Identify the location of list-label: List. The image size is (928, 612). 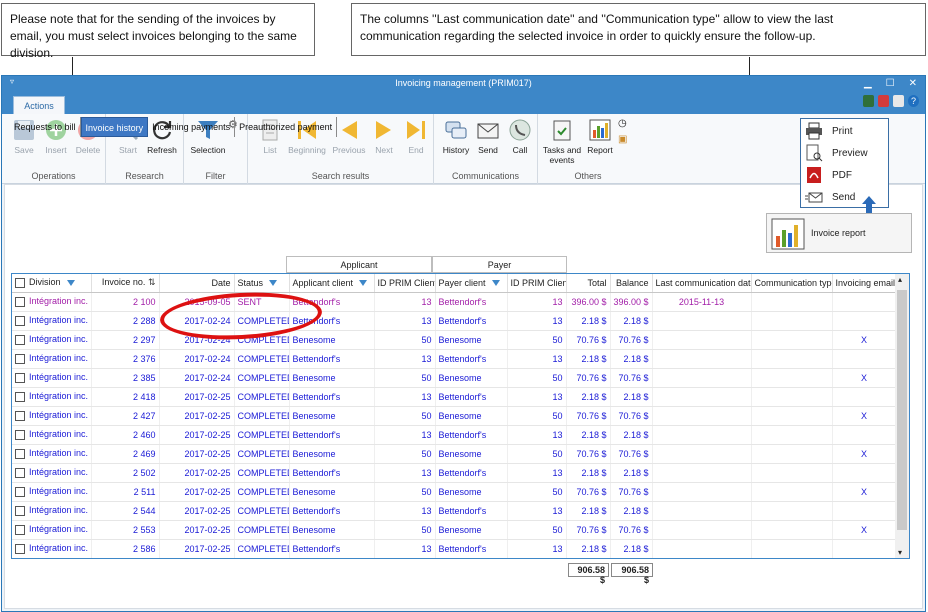
(270, 150).